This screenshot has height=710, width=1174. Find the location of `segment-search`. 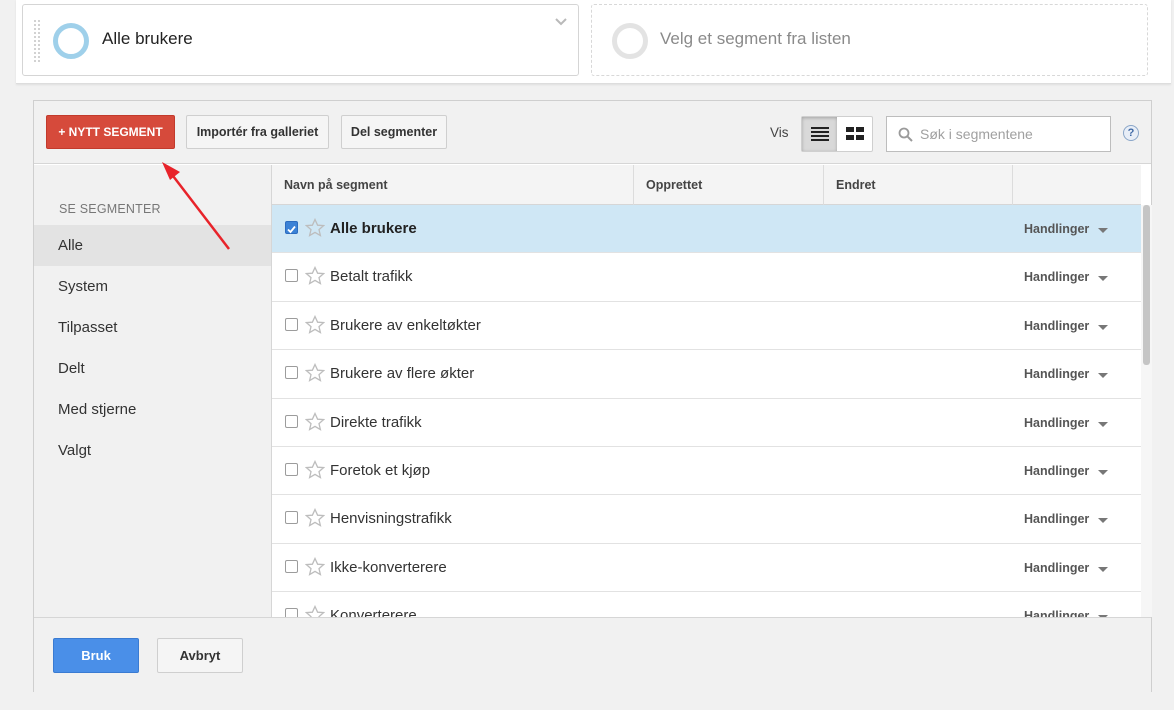

segment-search is located at coordinates (998, 134).